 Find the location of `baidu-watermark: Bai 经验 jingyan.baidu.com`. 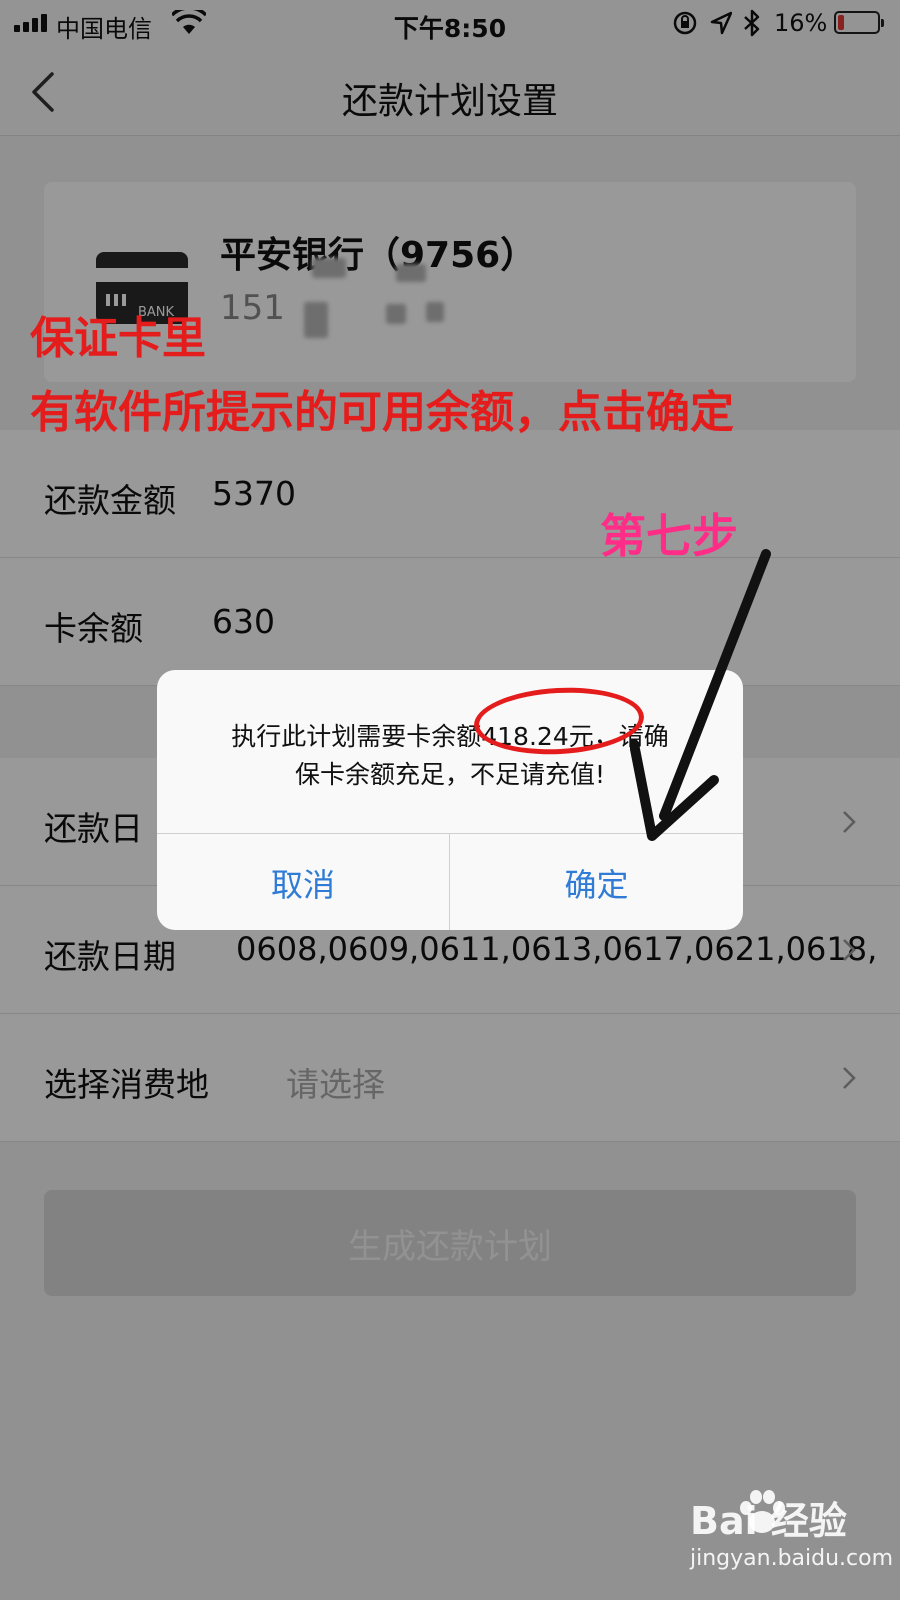

baidu-watermark: Bai 经验 jingyan.baidu.com is located at coordinates (792, 1538).